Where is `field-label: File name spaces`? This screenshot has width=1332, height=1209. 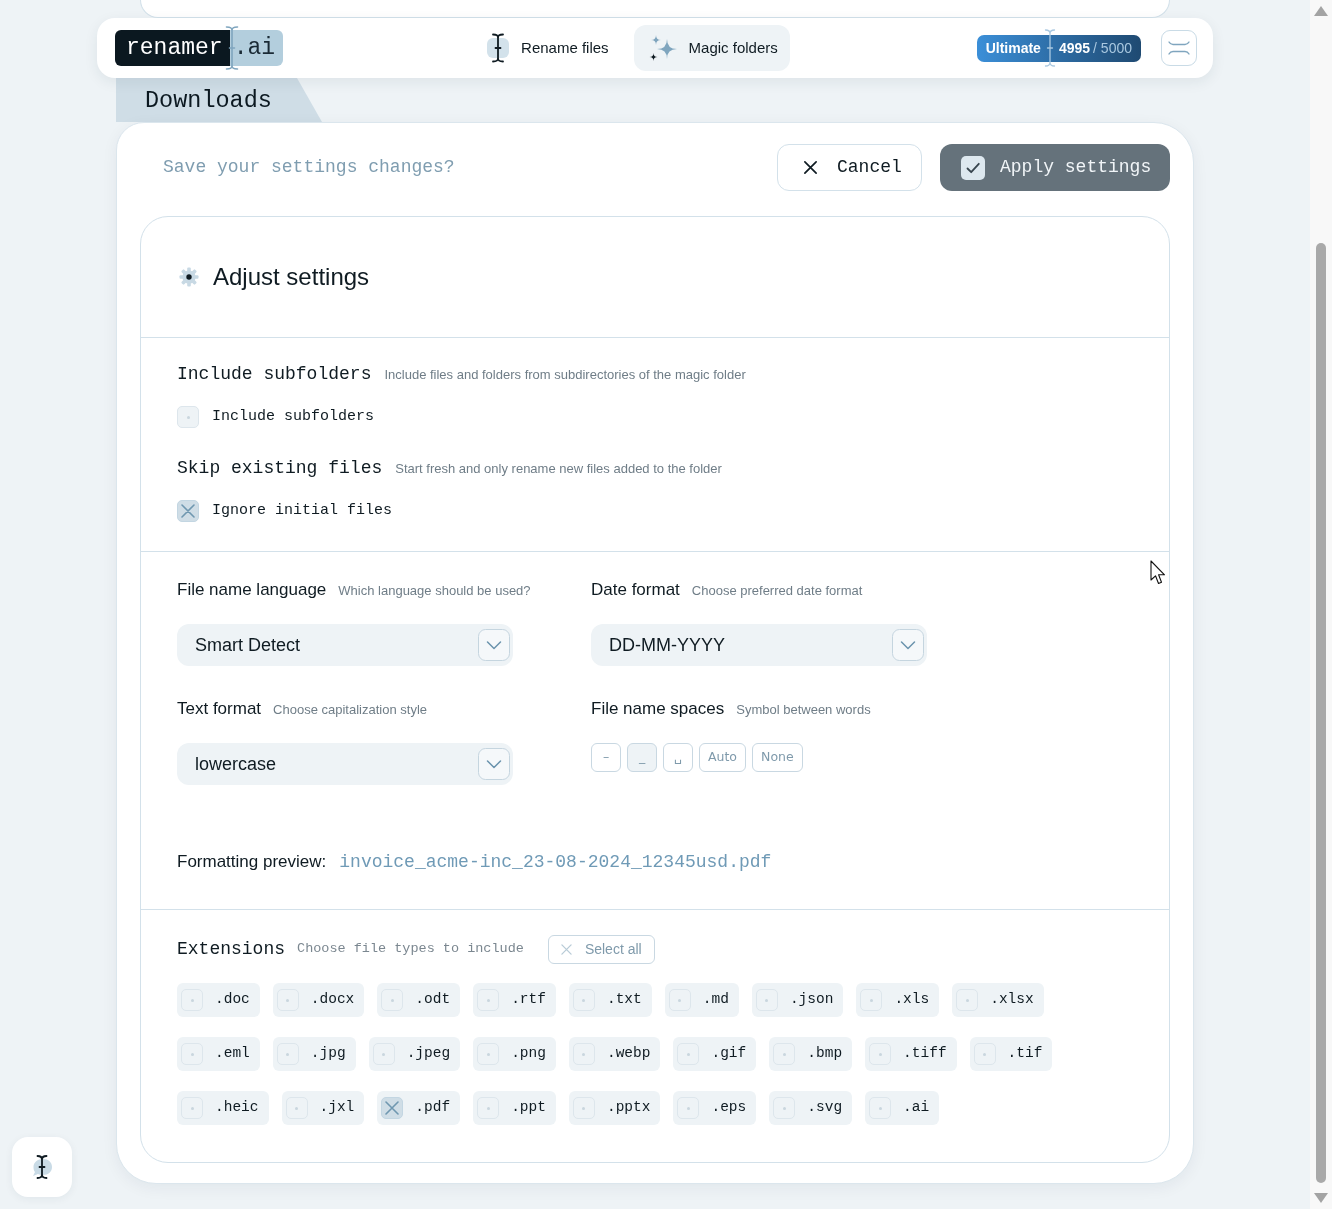 field-label: File name spaces is located at coordinates (658, 709).